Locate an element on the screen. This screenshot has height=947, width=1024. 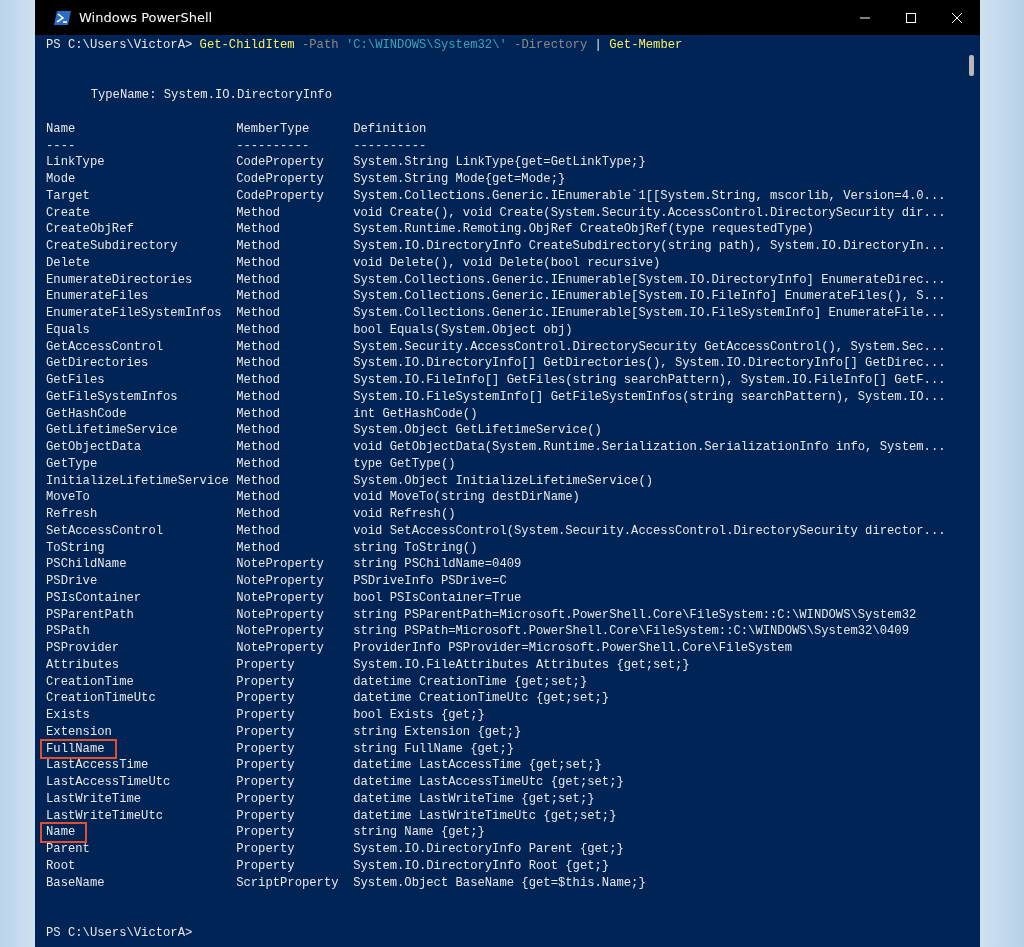
member-definition: System.String LinkType{get=GetLinkType;} is located at coordinates (499, 162).